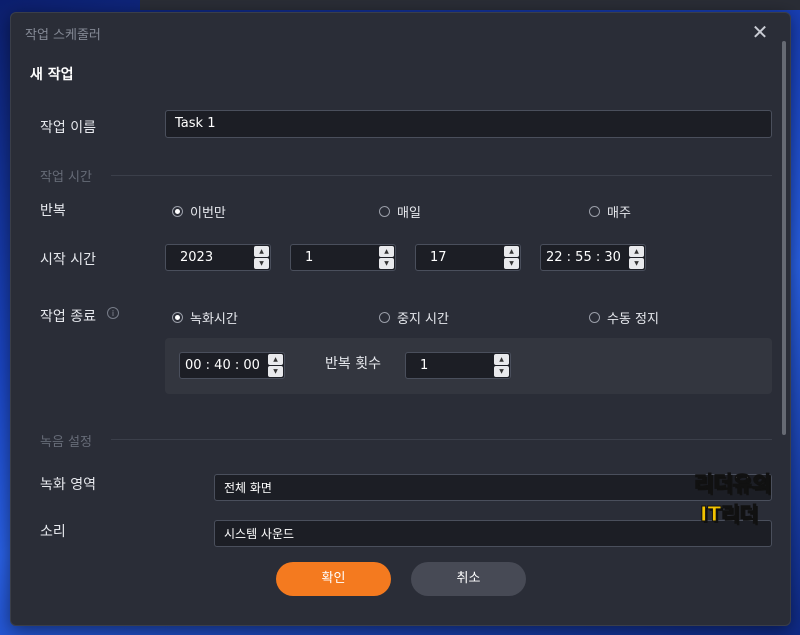  What do you see at coordinates (63, 35) in the screenshot?
I see `dialog-title: 작업 스케줄러` at bounding box center [63, 35].